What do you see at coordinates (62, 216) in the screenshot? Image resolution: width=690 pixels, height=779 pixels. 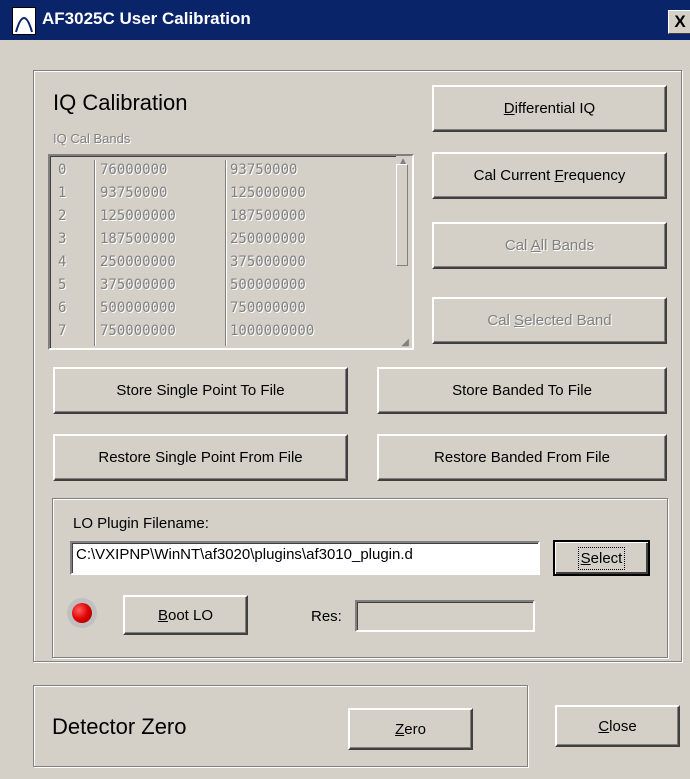 I see `band-index: 2` at bounding box center [62, 216].